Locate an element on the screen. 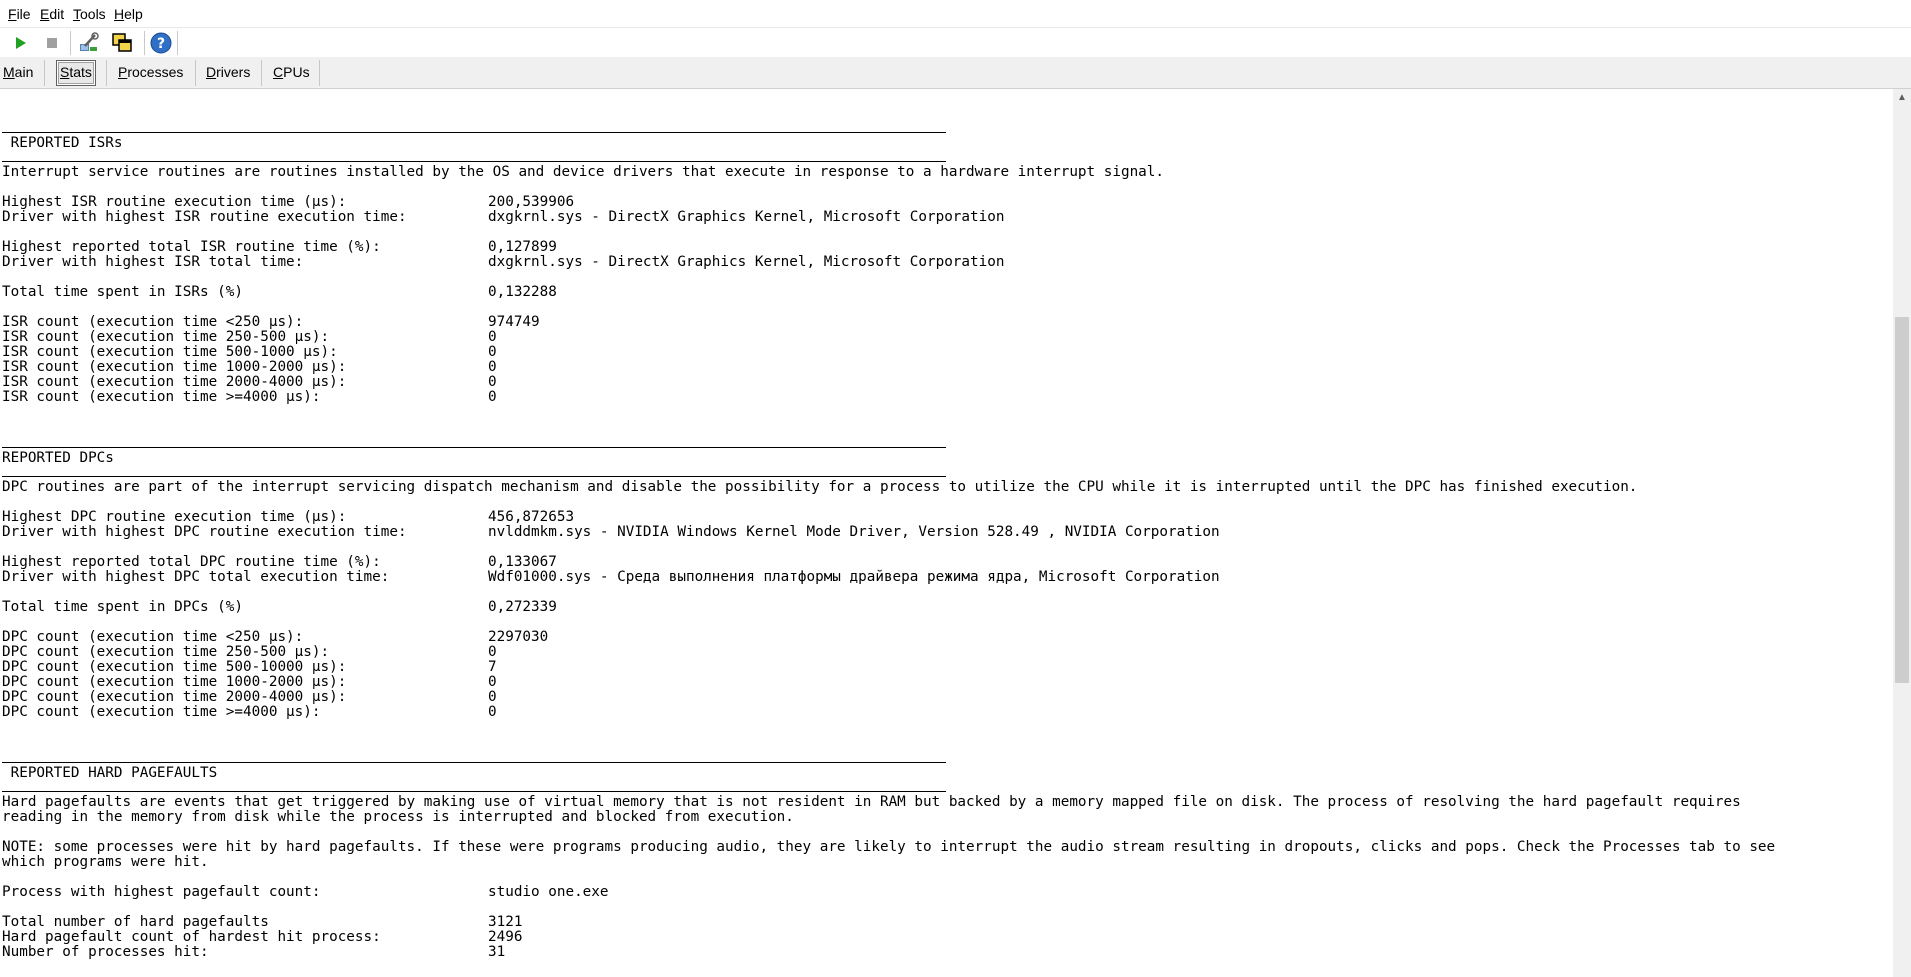 This screenshot has width=1911, height=977. isr-value: 0,127899 is located at coordinates (522, 247).